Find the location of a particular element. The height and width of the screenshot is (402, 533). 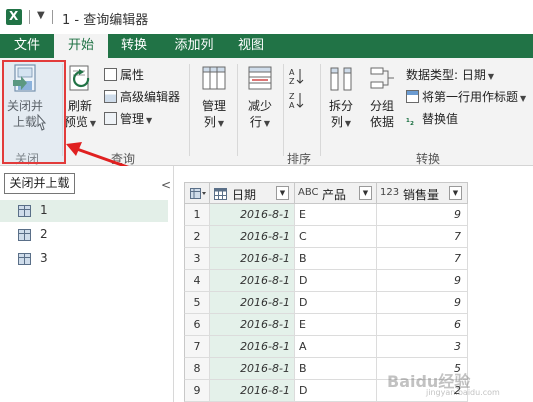

excel-logo-icon is located at coordinates (14, 17).